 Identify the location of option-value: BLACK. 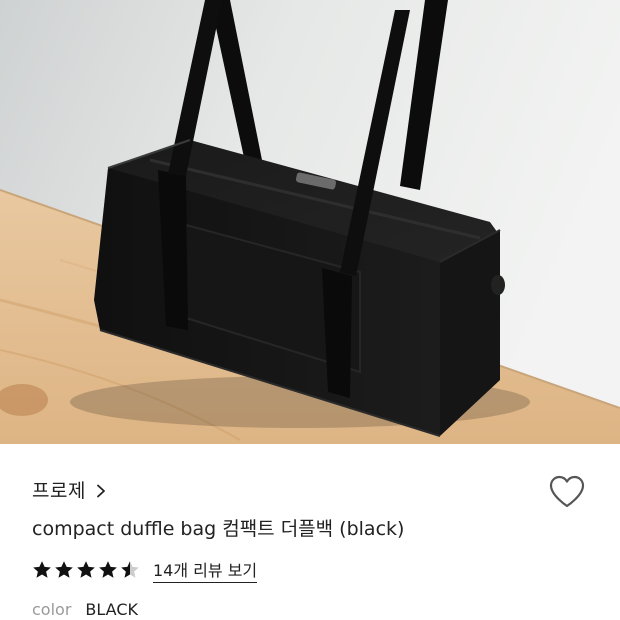
(111, 609).